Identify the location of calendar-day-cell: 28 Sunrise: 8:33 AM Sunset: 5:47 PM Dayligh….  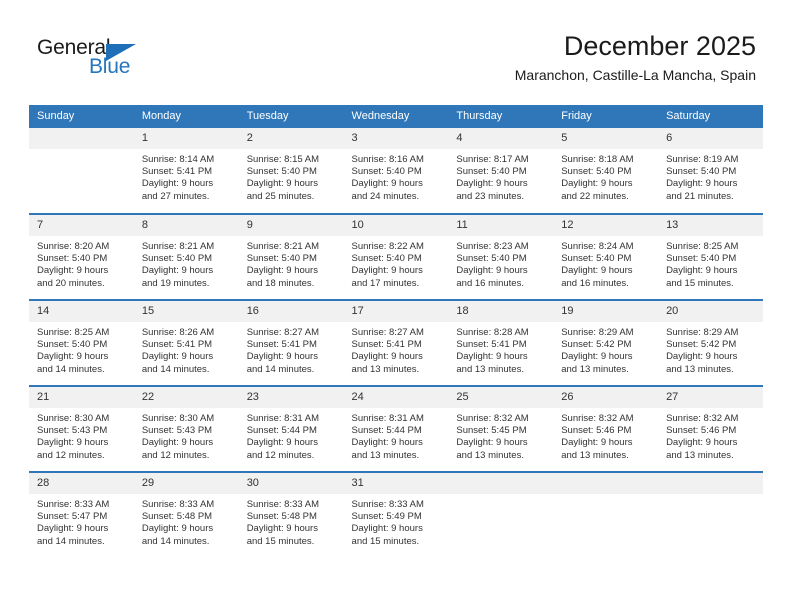
(81, 514).